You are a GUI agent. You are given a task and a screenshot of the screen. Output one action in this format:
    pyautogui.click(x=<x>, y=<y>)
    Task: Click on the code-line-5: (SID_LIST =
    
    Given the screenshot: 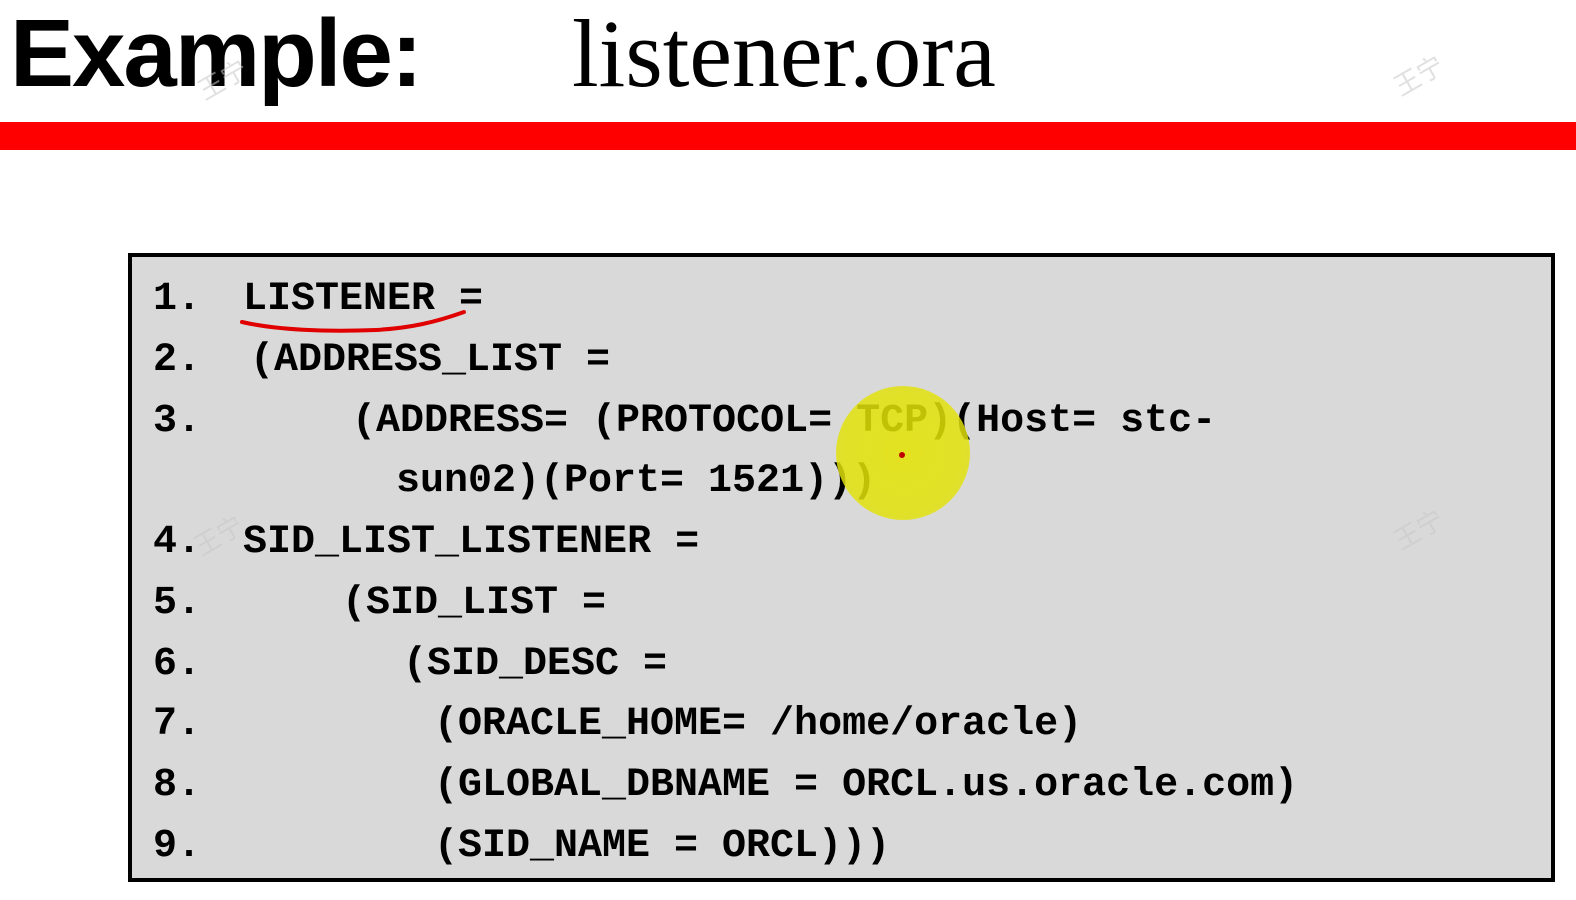 What is the action you would take?
    pyautogui.click(x=474, y=603)
    